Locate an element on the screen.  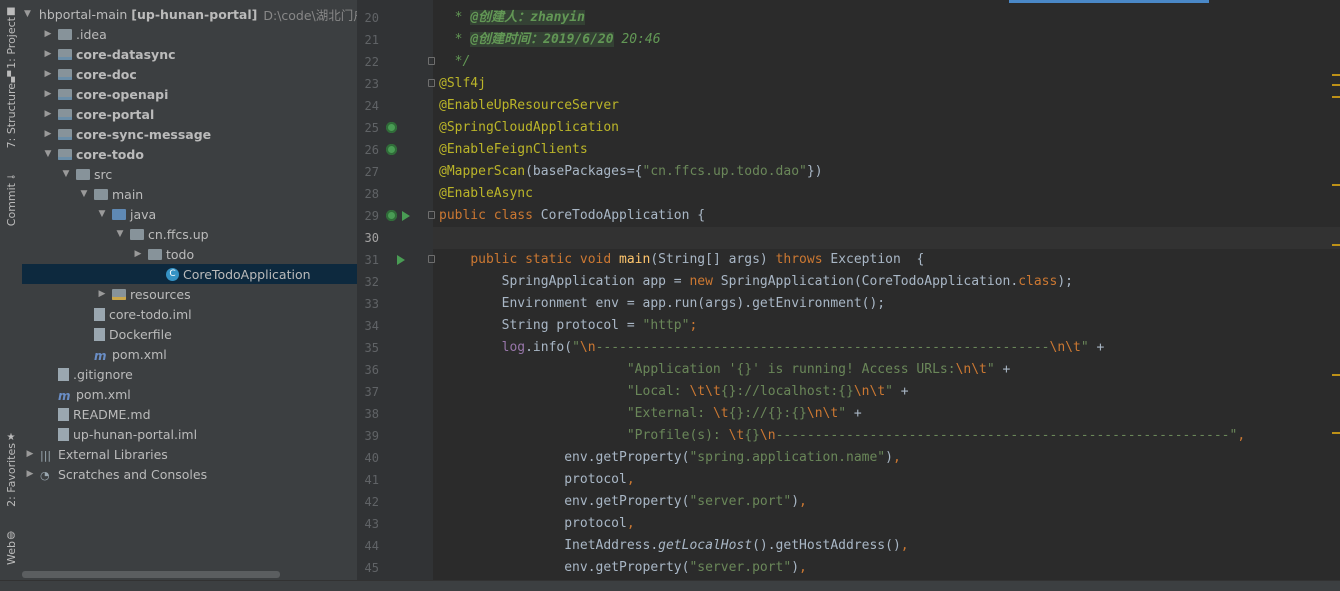
code-line: @EnableAsync is located at coordinates (889, 194).